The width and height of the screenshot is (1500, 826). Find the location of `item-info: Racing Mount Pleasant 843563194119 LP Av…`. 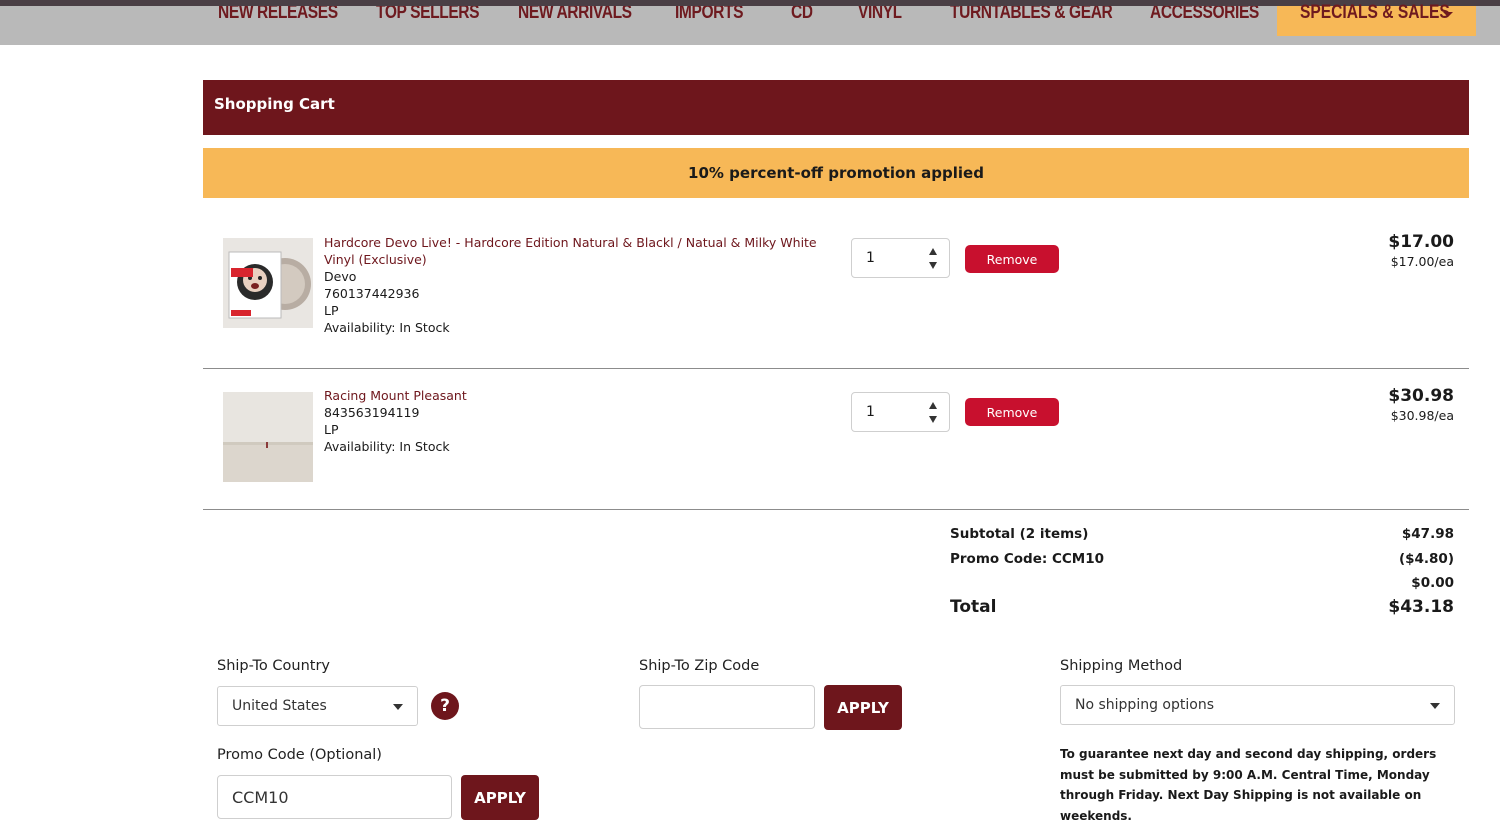

item-info: Racing Mount Pleasant 843563194119 LP Av… is located at coordinates (574, 421).